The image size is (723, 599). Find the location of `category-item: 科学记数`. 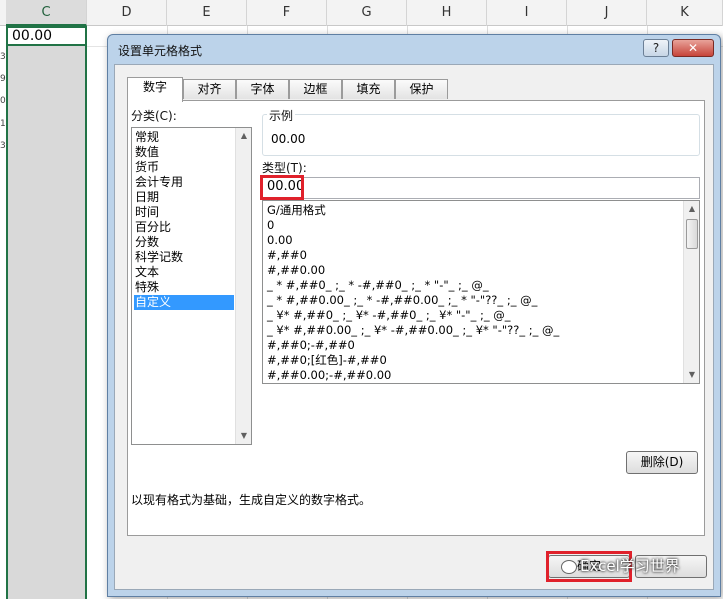

category-item: 科学记数 is located at coordinates (184, 257).